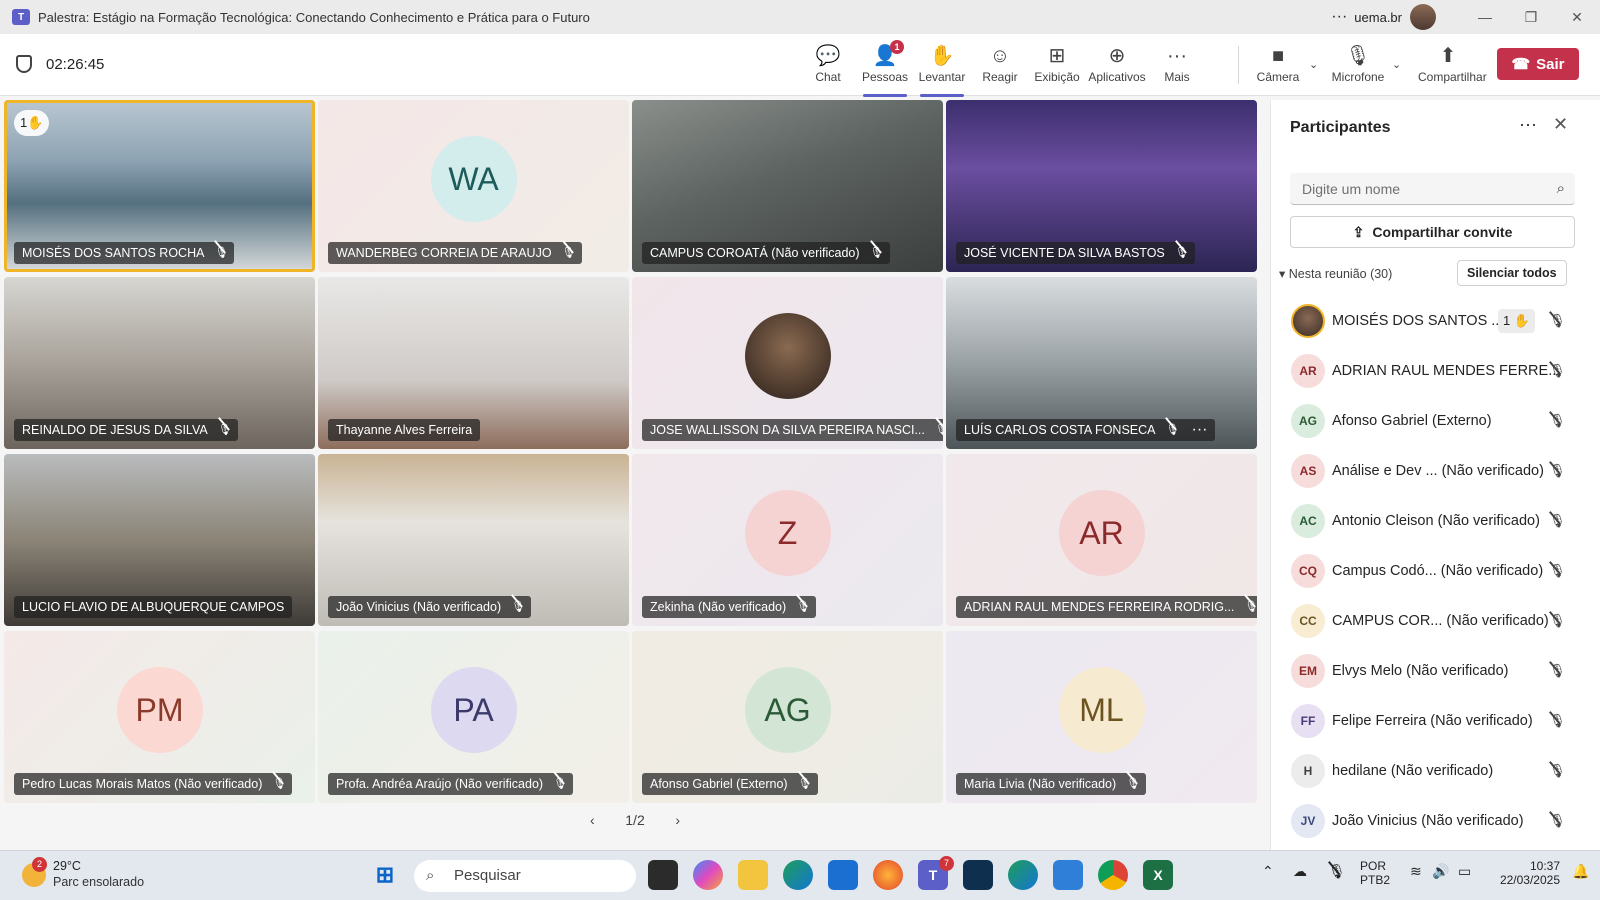 This screenshot has width=1600, height=900. I want to click on mic-options-chevron-icon: ⌄, so click(1396, 64).